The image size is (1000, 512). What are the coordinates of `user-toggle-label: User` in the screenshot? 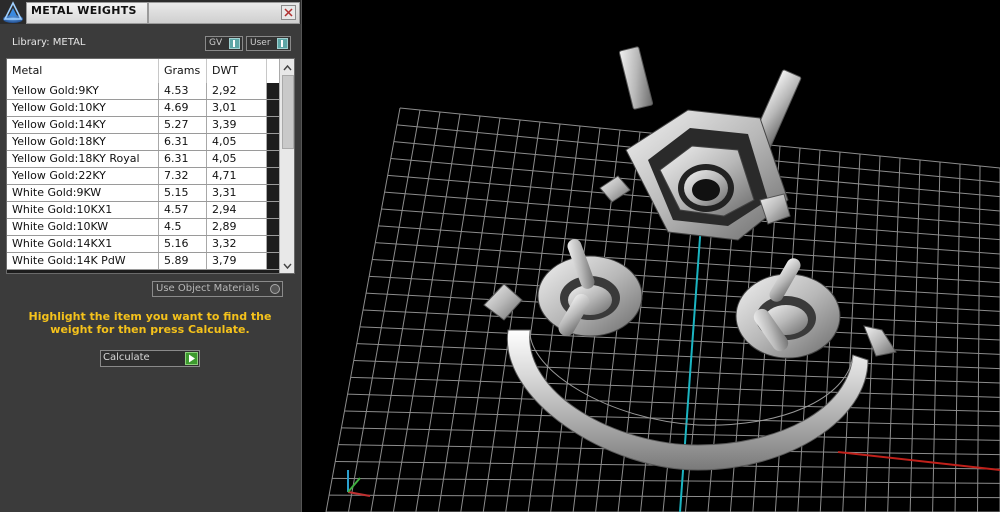 It's located at (260, 43).